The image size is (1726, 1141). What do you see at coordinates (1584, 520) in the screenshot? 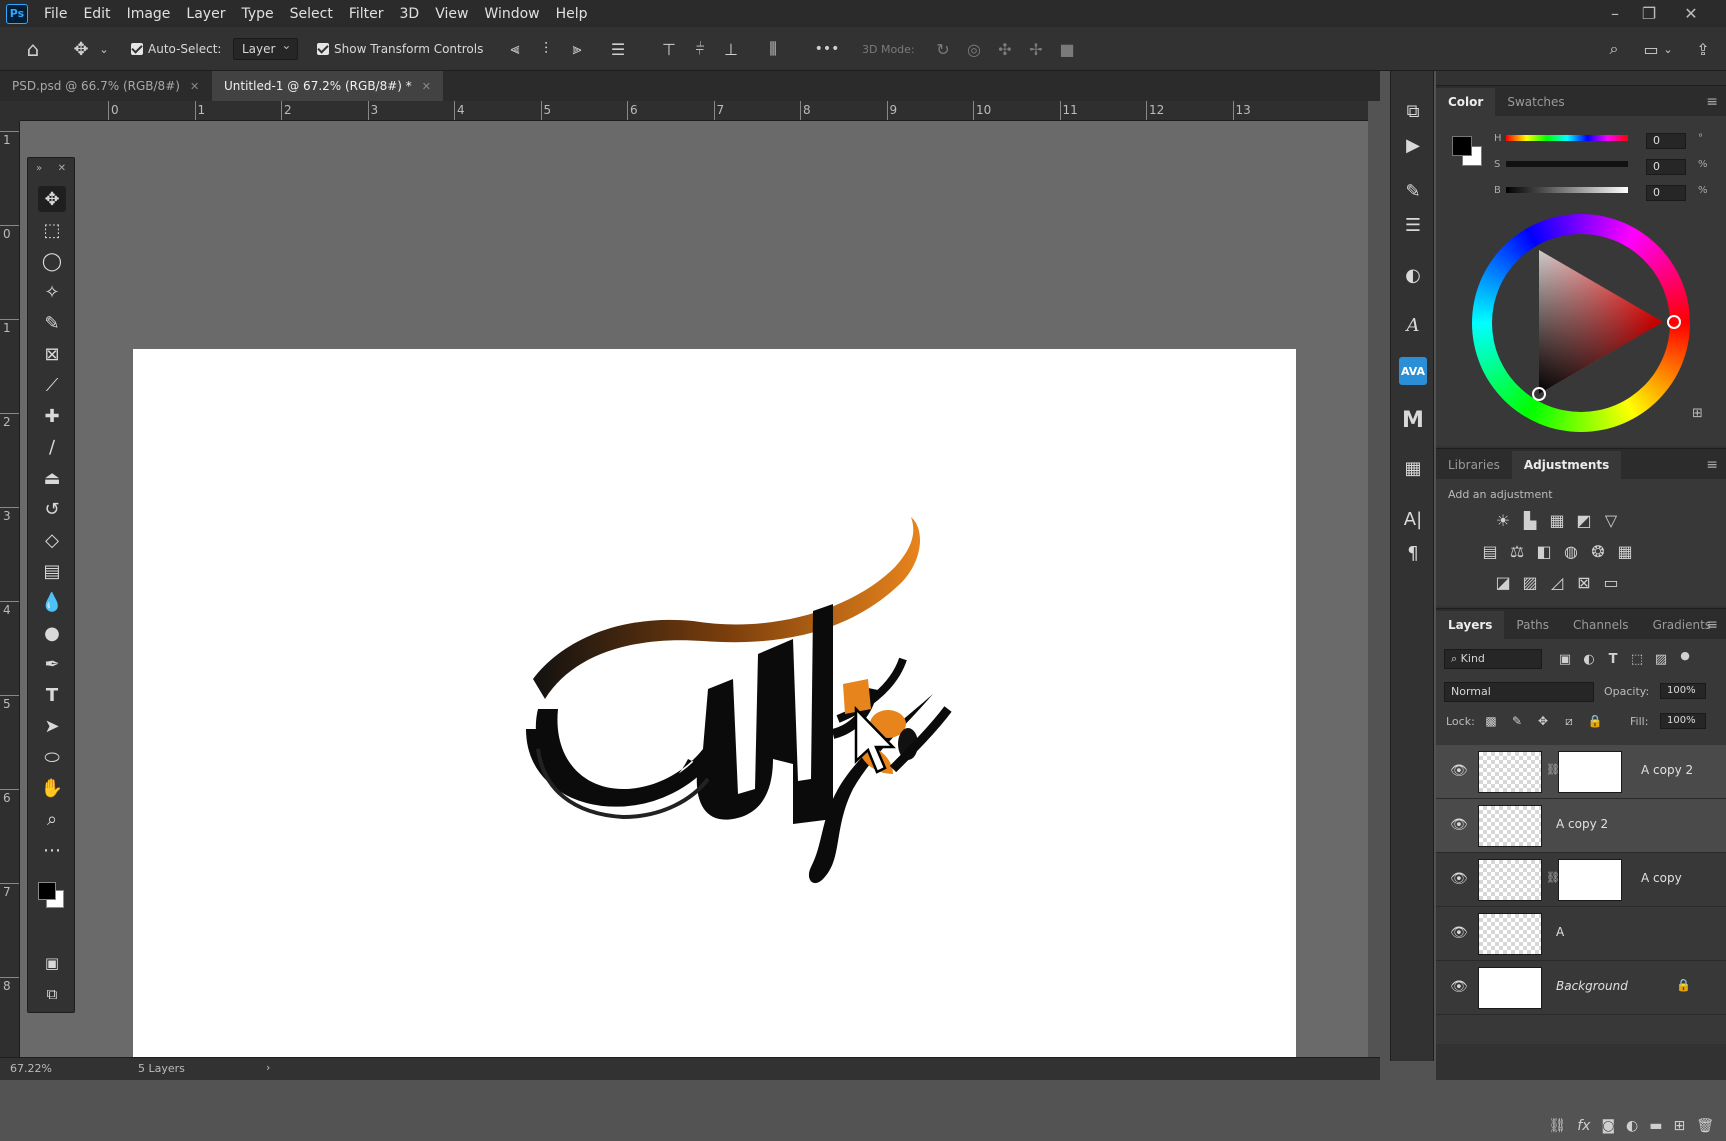
I see `exposure-icon: ◩` at bounding box center [1584, 520].